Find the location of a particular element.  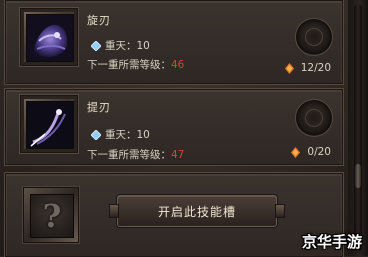

skill-name: 提刃 is located at coordinates (99, 107).